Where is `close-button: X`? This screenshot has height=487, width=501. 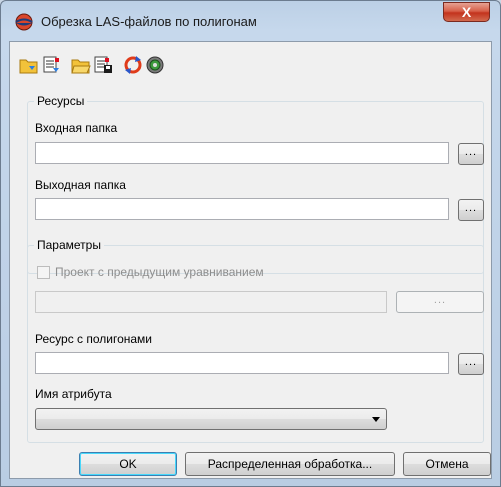 close-button: X is located at coordinates (466, 12).